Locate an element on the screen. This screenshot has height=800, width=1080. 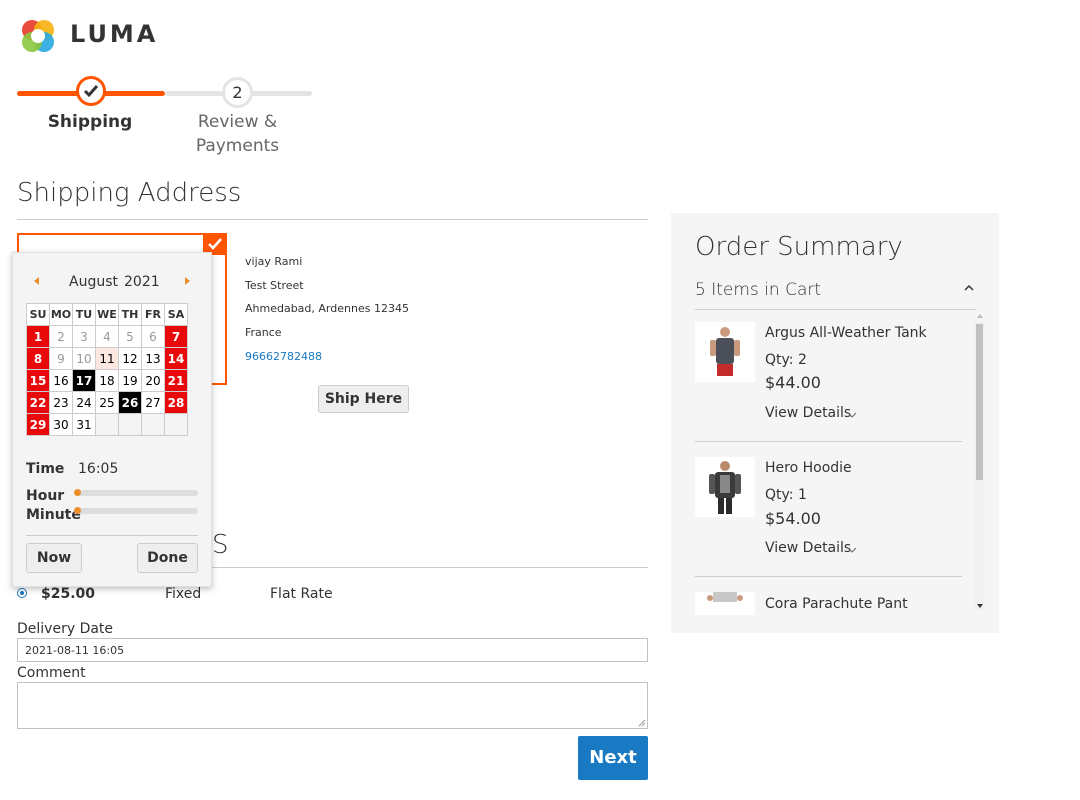
shipping-method-radio is located at coordinates (22, 593).